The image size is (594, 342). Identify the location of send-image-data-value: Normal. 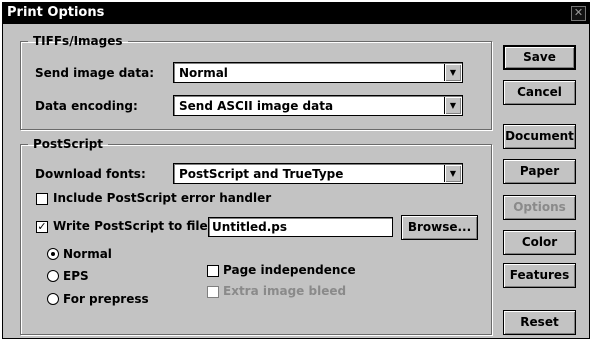
(203, 73).